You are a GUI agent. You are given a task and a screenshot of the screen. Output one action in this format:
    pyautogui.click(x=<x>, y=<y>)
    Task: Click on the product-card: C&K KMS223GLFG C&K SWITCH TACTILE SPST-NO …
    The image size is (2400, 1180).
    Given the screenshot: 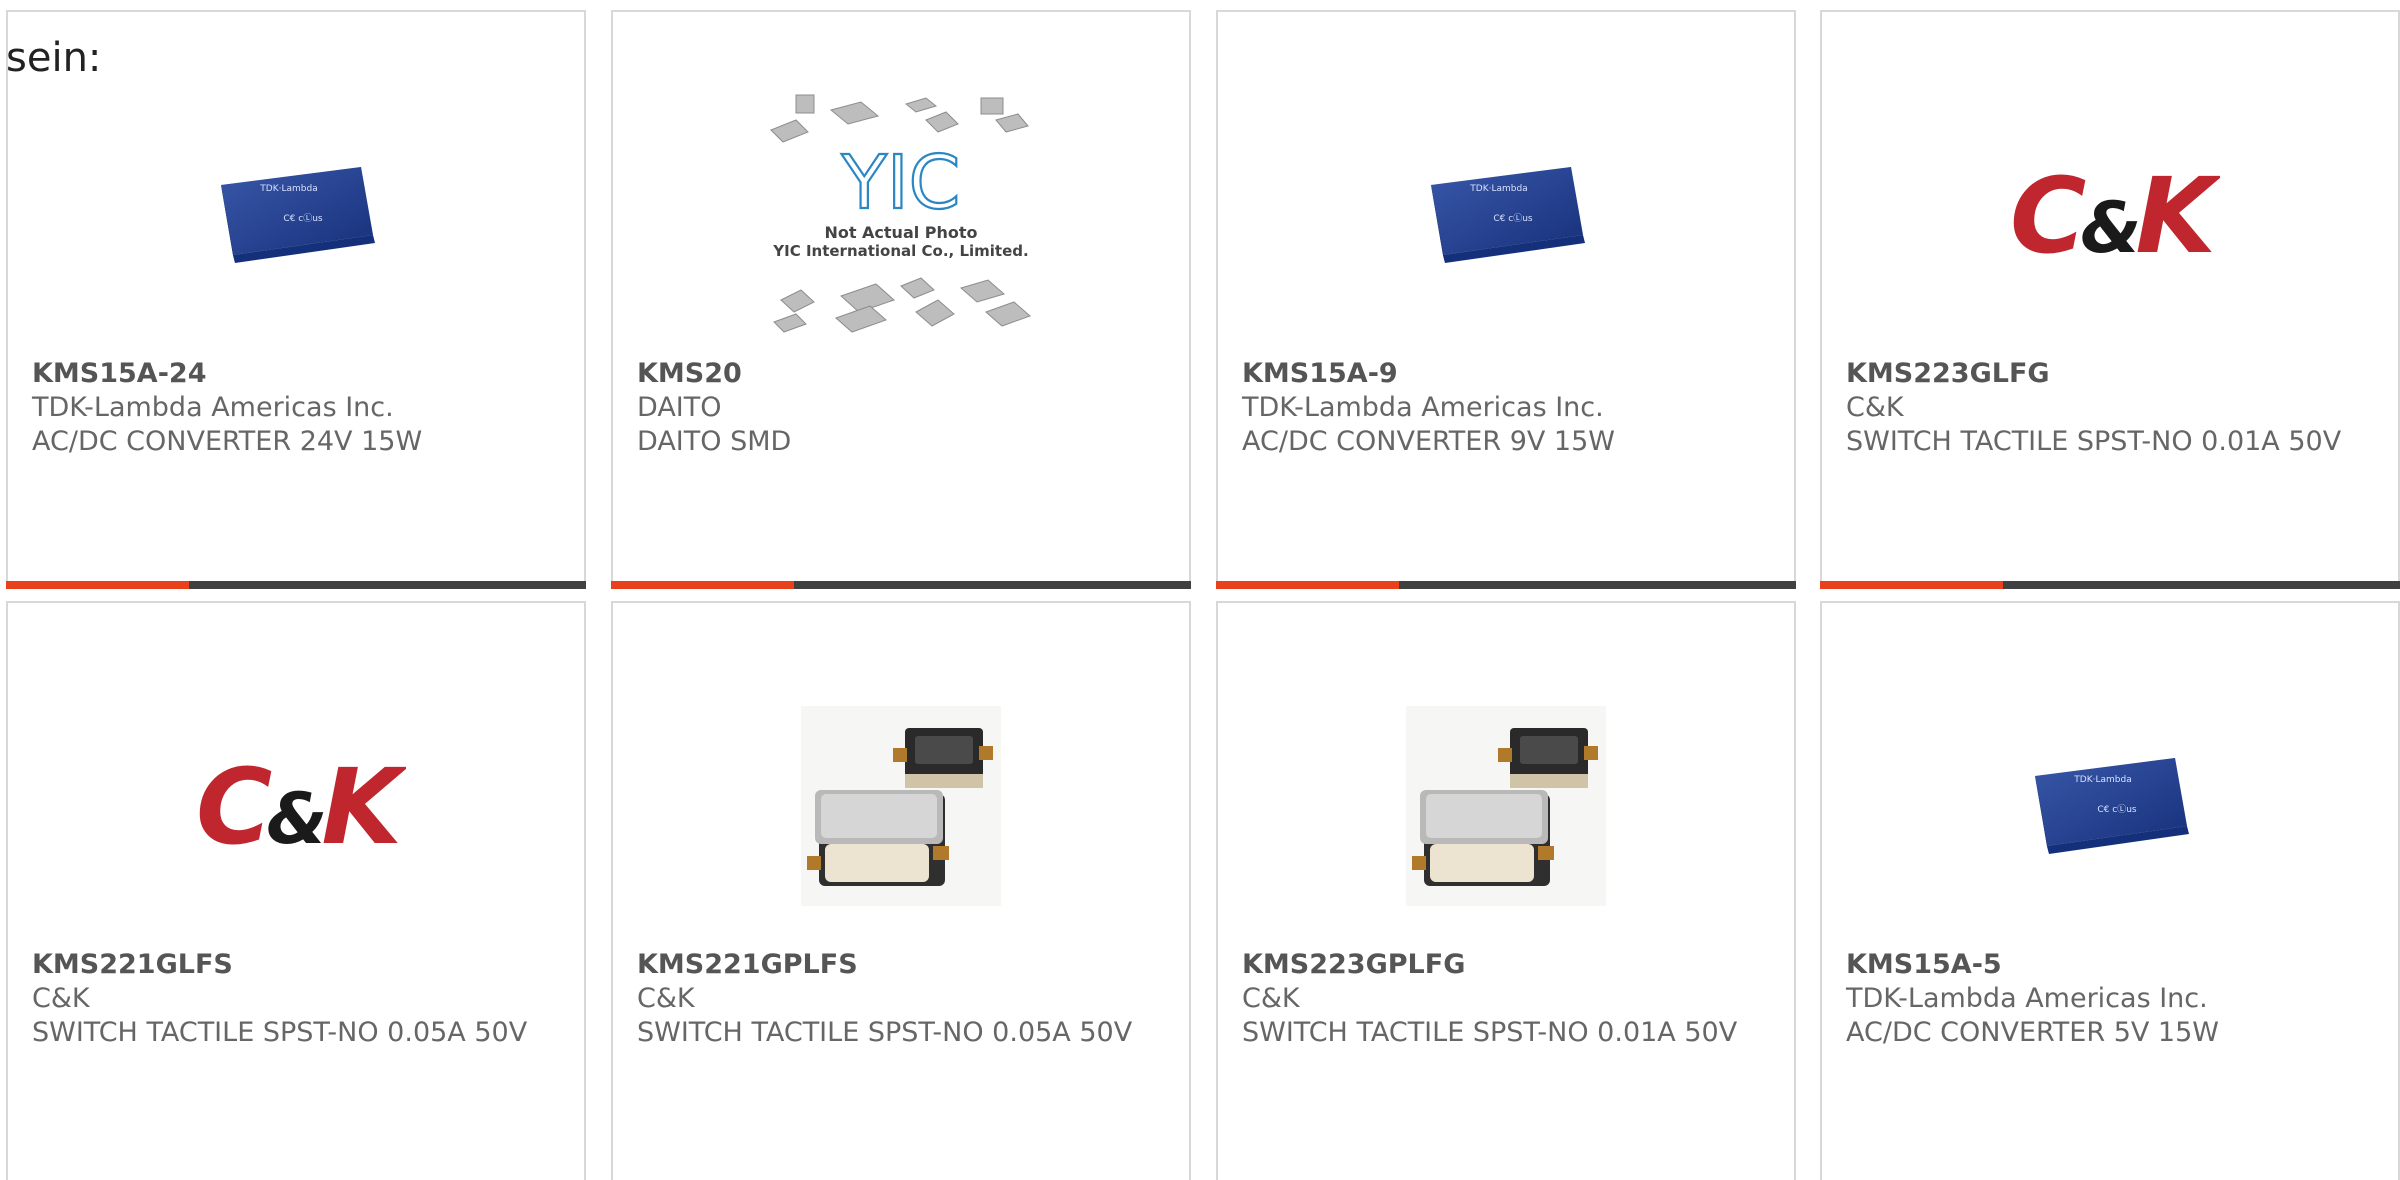 What is the action you would take?
    pyautogui.click(x=2110, y=299)
    